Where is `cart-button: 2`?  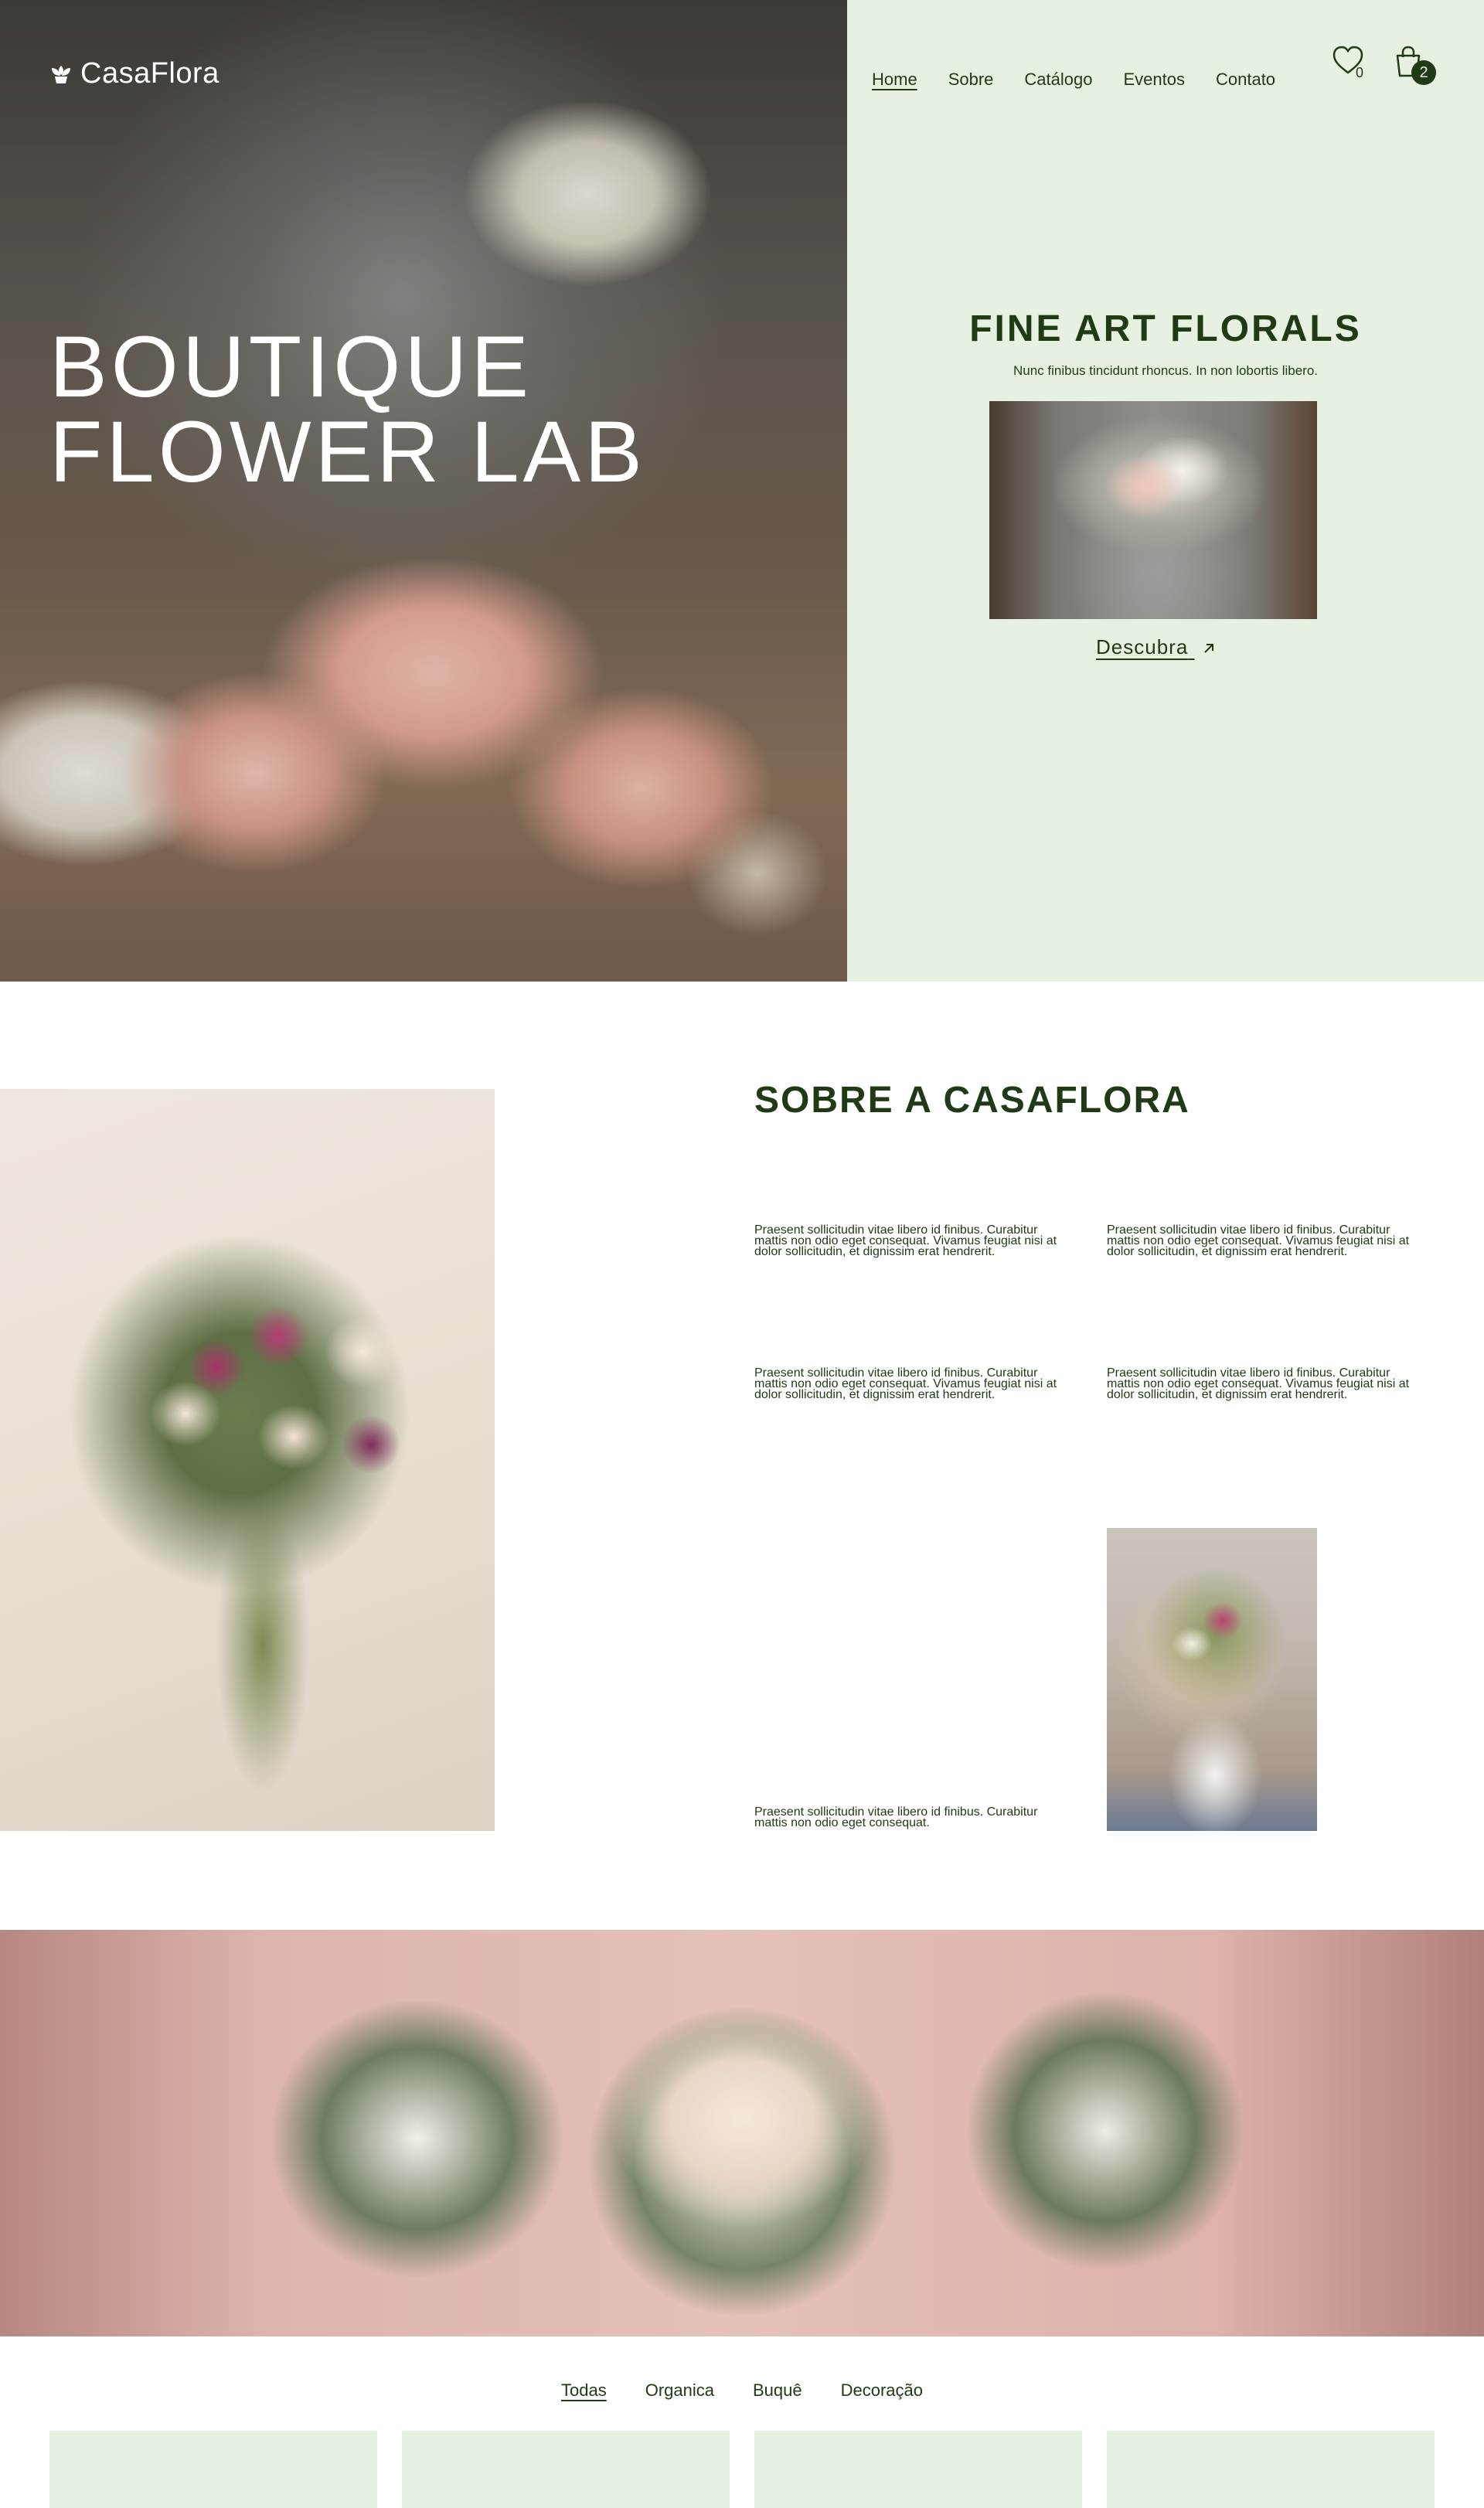
cart-button: 2 is located at coordinates (1416, 66).